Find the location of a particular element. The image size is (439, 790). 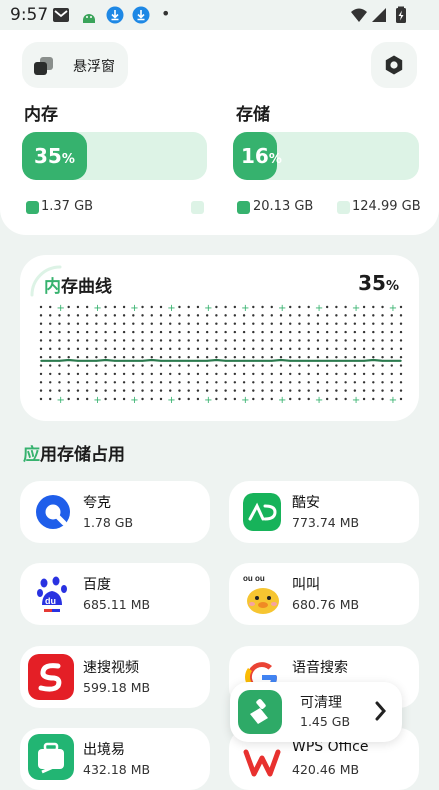

download-icon is located at coordinates (115, 15).